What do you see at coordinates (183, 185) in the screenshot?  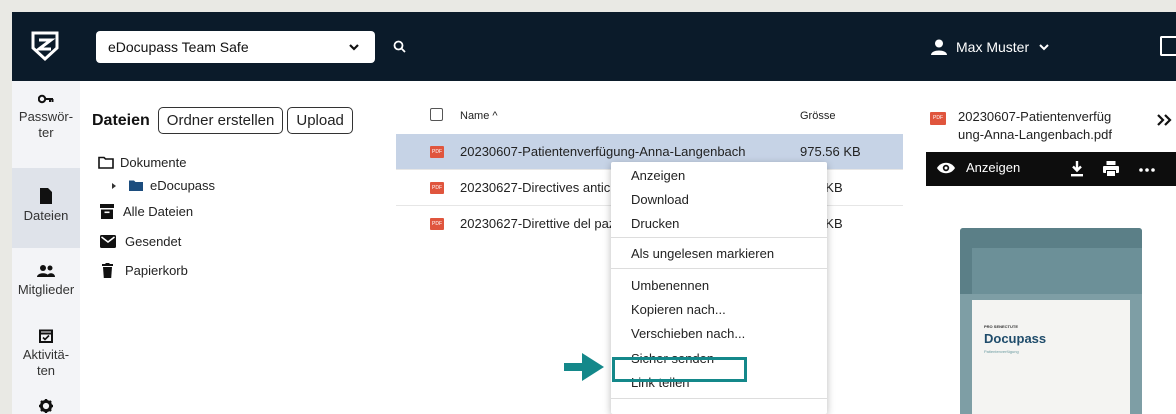 I see `tree-label-edocupass: eDocupass` at bounding box center [183, 185].